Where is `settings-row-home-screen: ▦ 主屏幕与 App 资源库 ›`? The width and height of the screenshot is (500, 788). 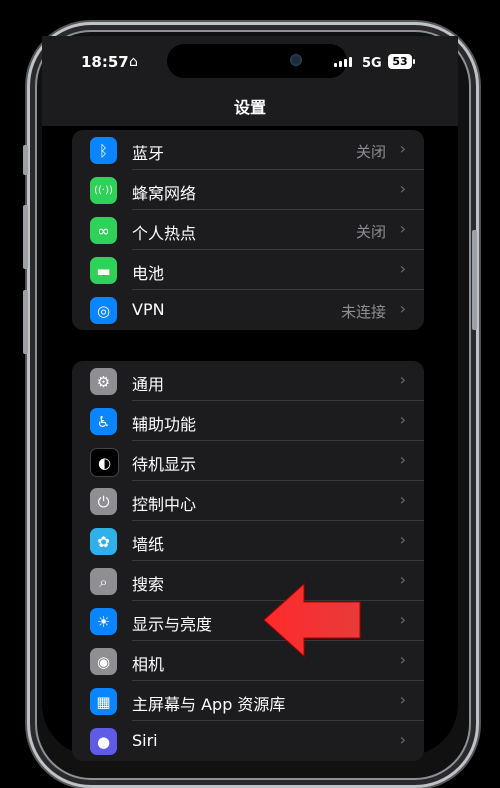
settings-row-home-screen: ▦ 主屏幕与 App 资源库 › is located at coordinates (248, 701).